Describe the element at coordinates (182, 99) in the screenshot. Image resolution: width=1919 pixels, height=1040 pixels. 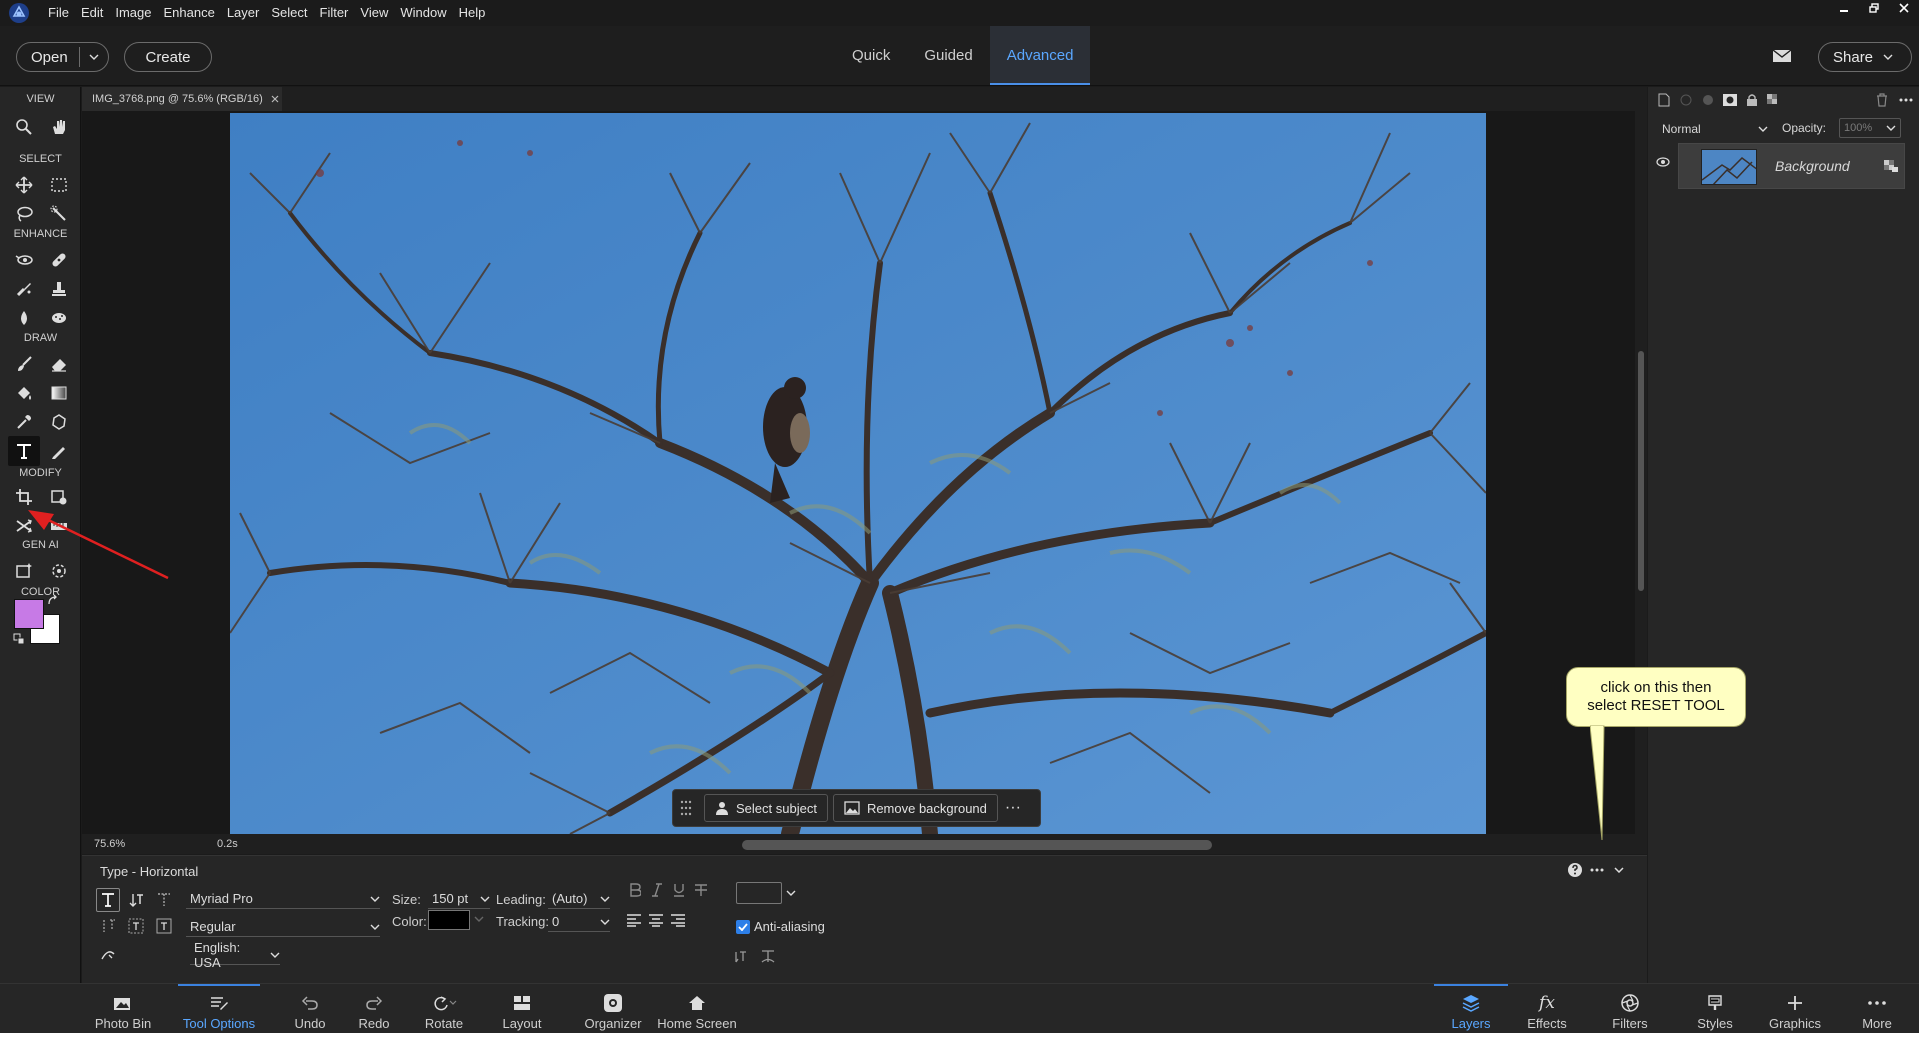
I see `document-tab: IMG_3768.png @ 75.6% (RGB/16)` at that location.